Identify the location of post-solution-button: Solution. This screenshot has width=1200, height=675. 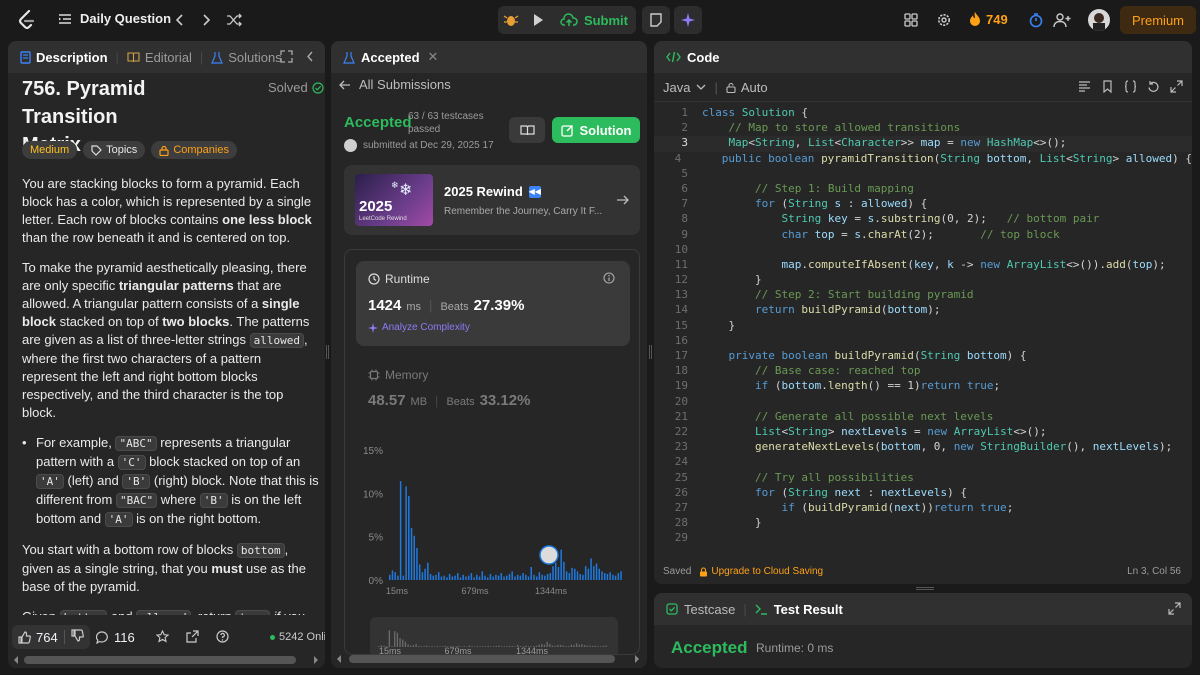
(596, 130).